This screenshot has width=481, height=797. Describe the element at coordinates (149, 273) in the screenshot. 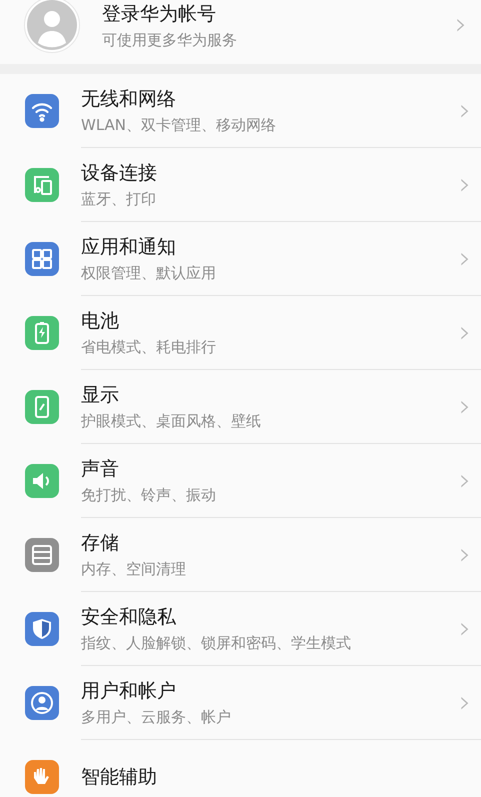

I see `item-subtitle: 权限管理、默认应用` at that location.